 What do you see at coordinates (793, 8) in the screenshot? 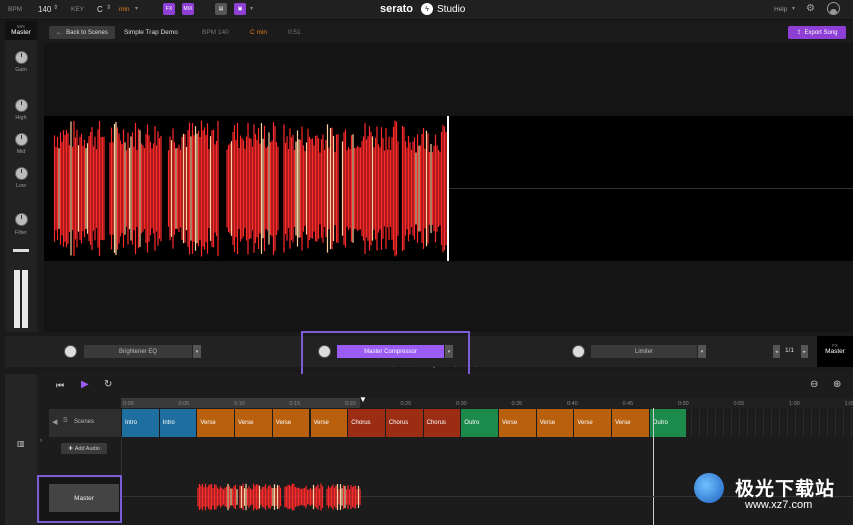
I see `help-chevron-icon: ▾` at bounding box center [793, 8].